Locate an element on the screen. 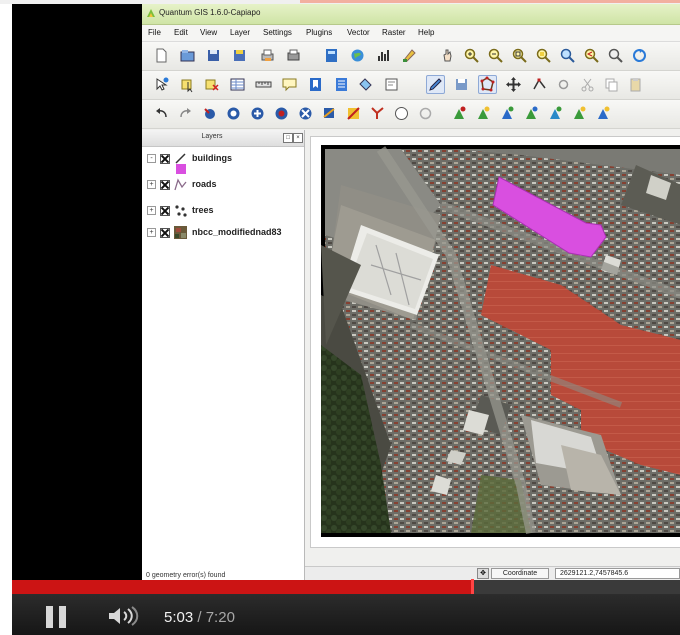  delete-ring-icon is located at coordinates (281, 113).